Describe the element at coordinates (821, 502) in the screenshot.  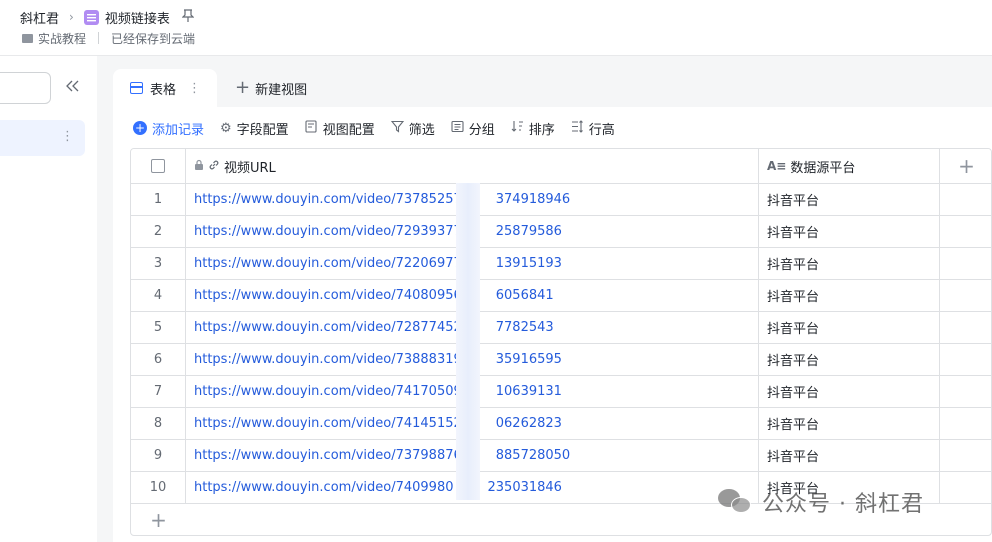
I see `watermark: 公众号 · 斜杠君` at that location.